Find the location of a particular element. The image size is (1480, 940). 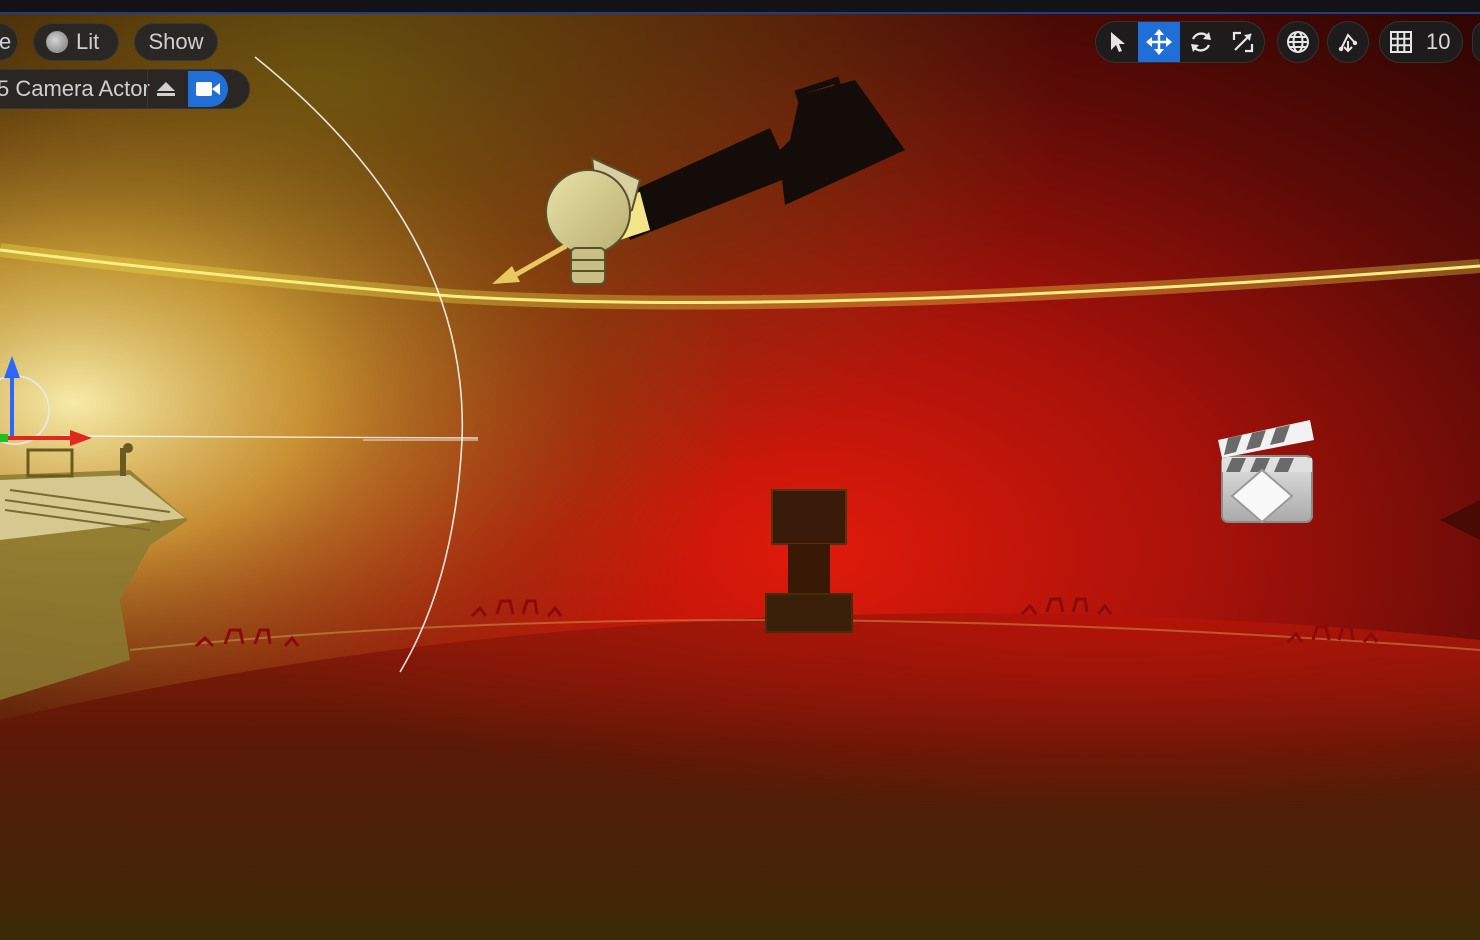

translate-tool-button is located at coordinates (1159, 42).